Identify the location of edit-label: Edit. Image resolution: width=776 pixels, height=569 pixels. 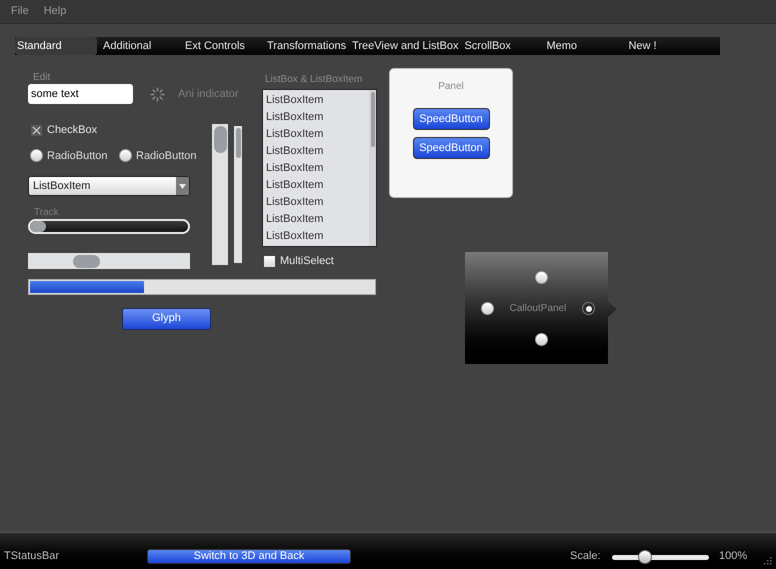
(42, 77).